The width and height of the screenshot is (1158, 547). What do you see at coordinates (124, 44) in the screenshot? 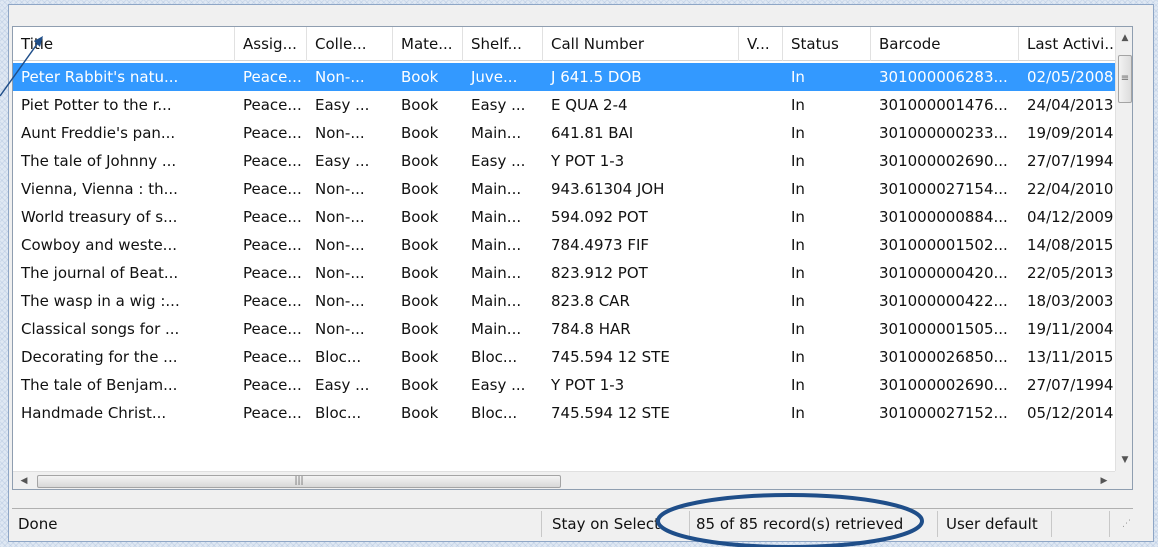
I see `column-header-title: Title` at bounding box center [124, 44].